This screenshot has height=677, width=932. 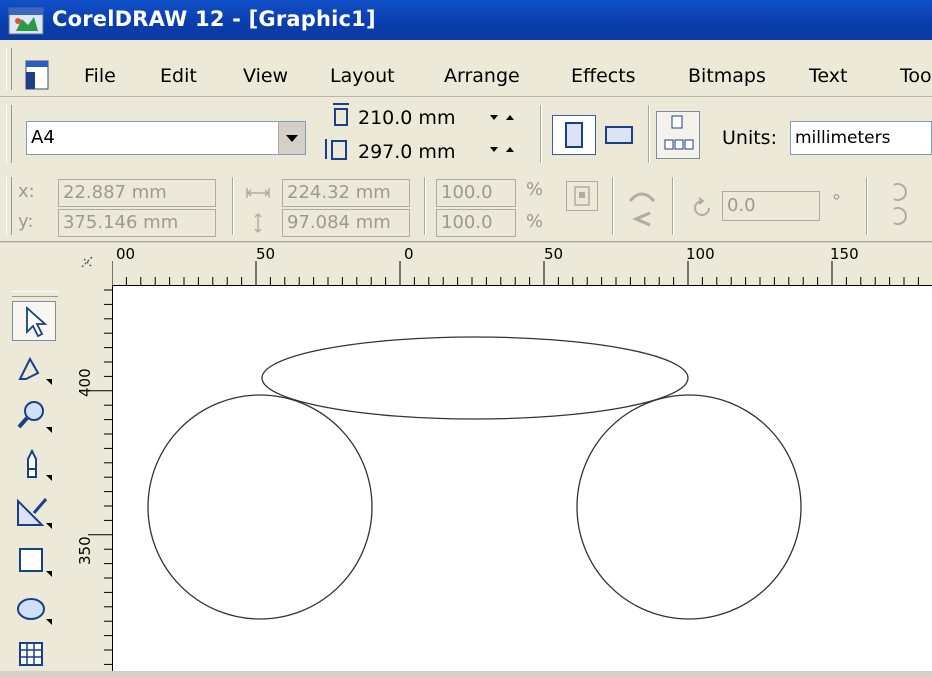 What do you see at coordinates (700, 254) in the screenshot?
I see `ruler-label: 100` at bounding box center [700, 254].